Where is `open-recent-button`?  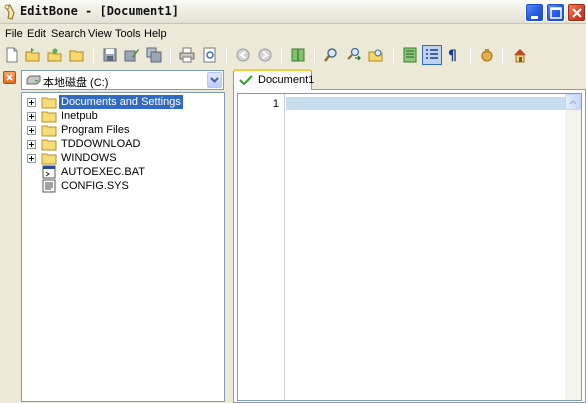
open-recent-button is located at coordinates (55, 55).